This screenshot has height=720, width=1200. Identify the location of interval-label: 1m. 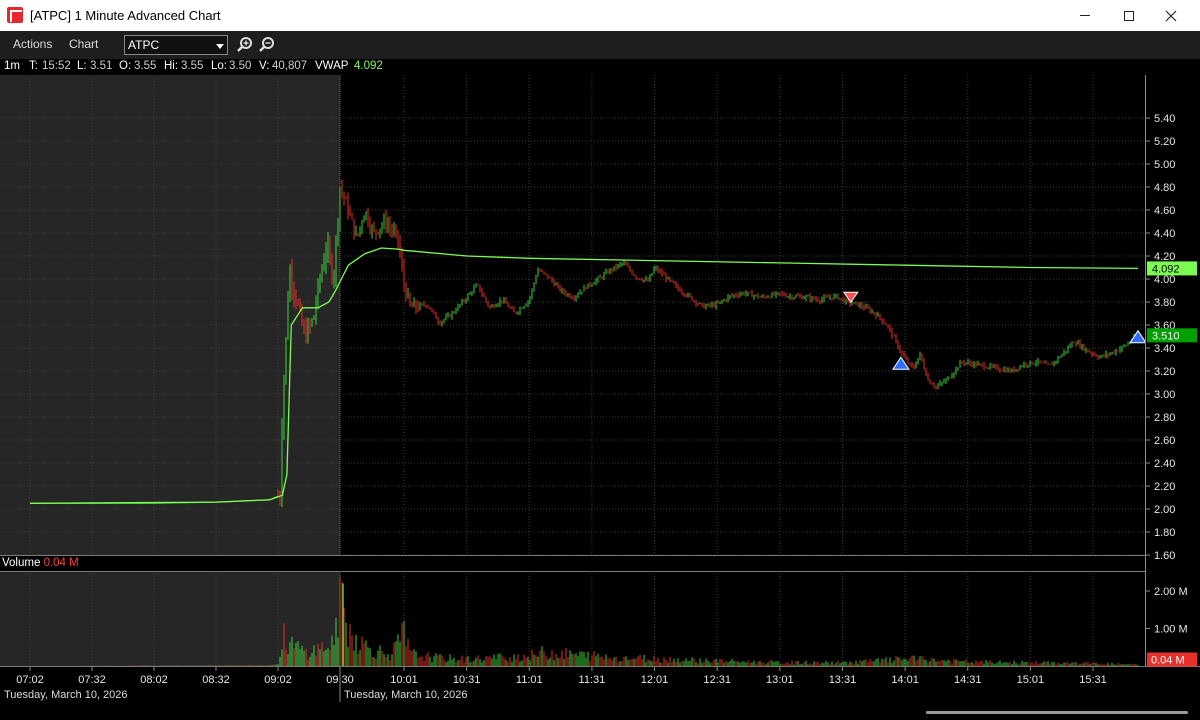
(12, 66).